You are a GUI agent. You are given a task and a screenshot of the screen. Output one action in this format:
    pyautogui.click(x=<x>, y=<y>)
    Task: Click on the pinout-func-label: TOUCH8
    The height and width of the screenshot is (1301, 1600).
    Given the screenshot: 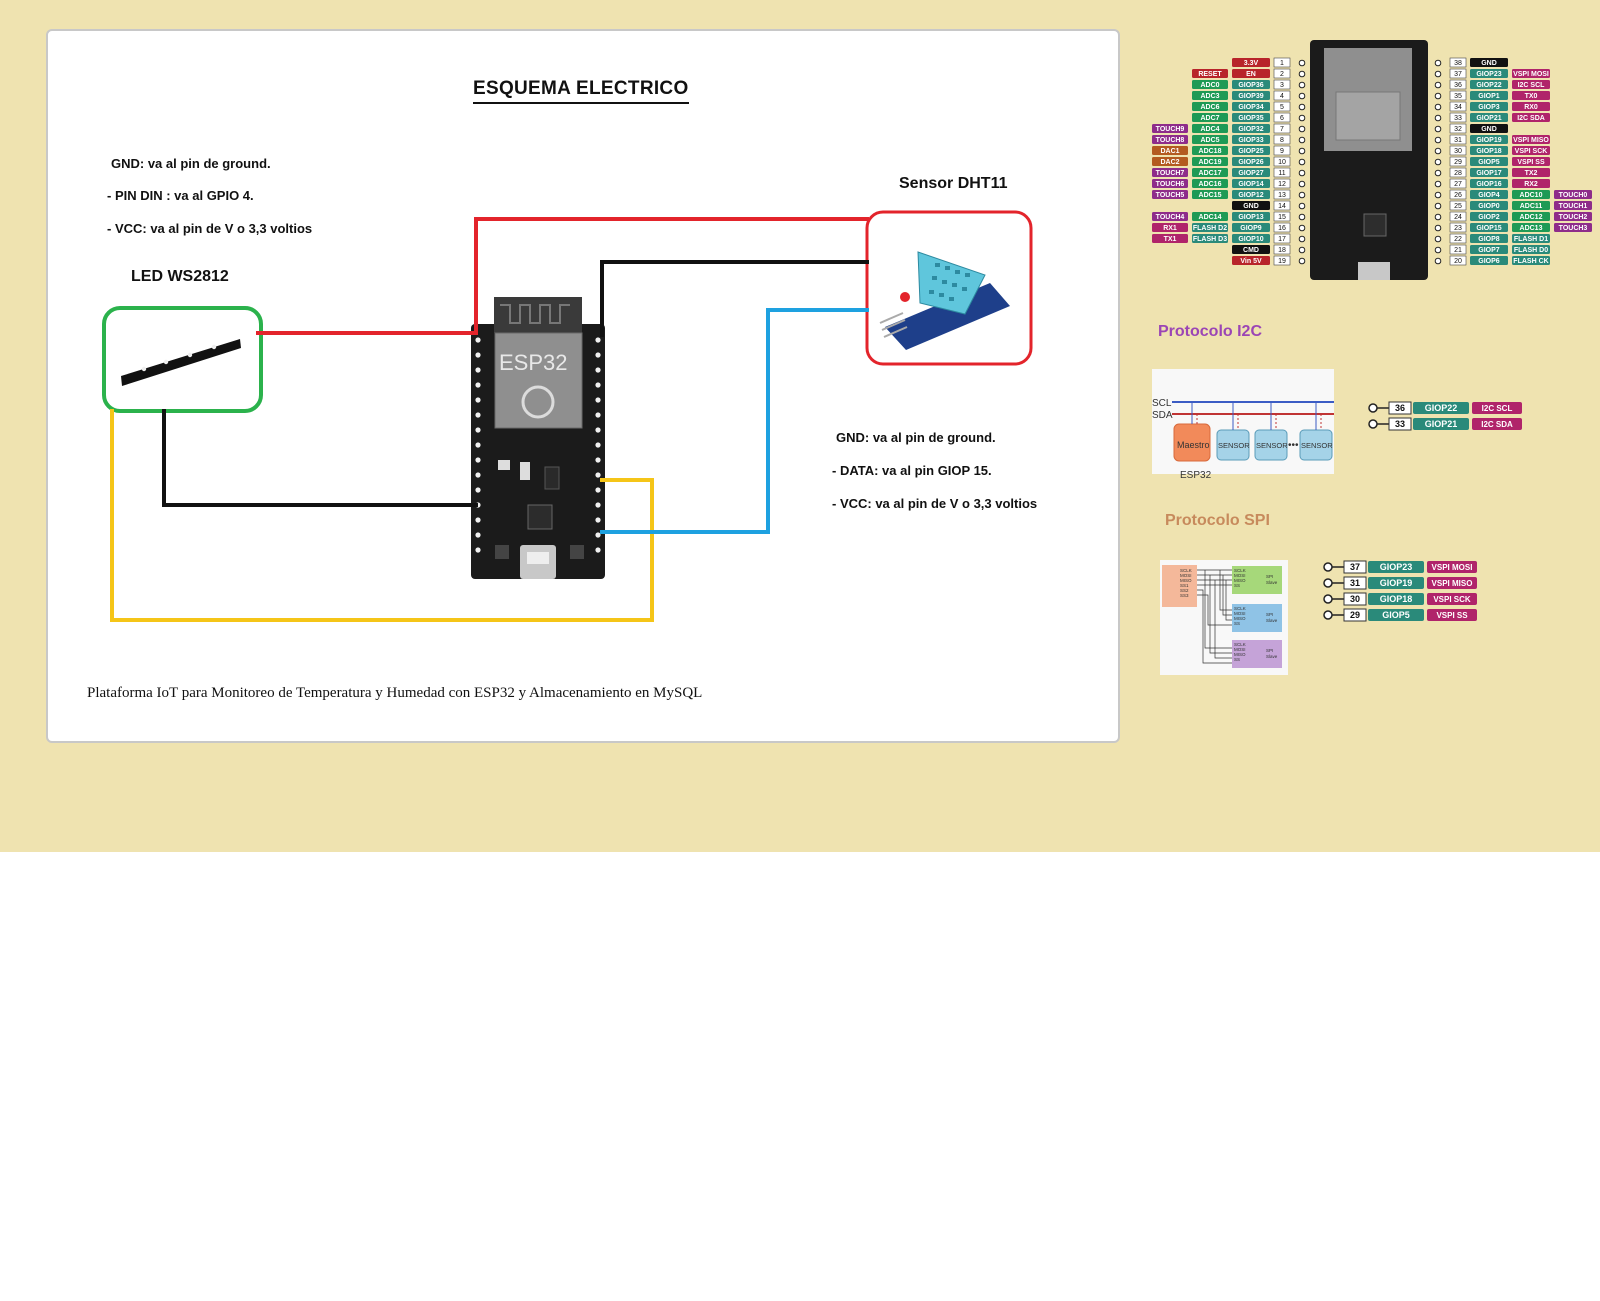 What is the action you would take?
    pyautogui.click(x=1170, y=140)
    